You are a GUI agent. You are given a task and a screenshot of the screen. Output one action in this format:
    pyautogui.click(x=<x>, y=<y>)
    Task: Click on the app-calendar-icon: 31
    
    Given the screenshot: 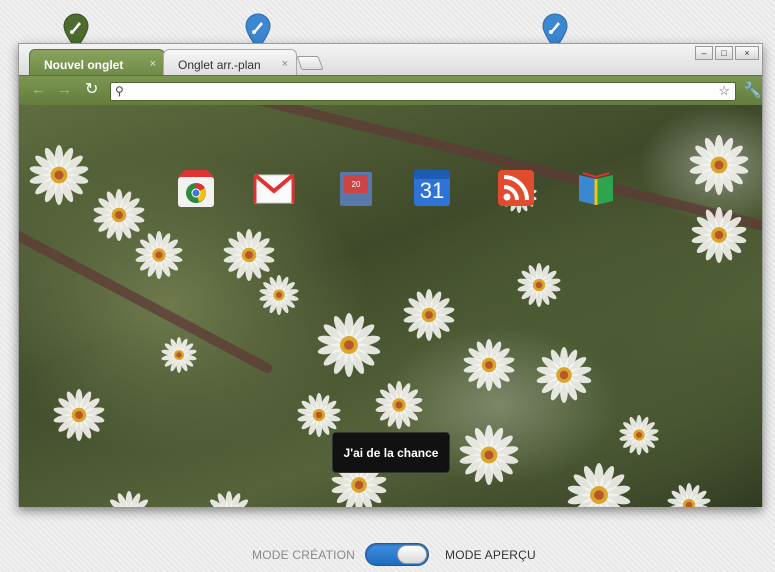 What is the action you would take?
    pyautogui.click(x=432, y=188)
    